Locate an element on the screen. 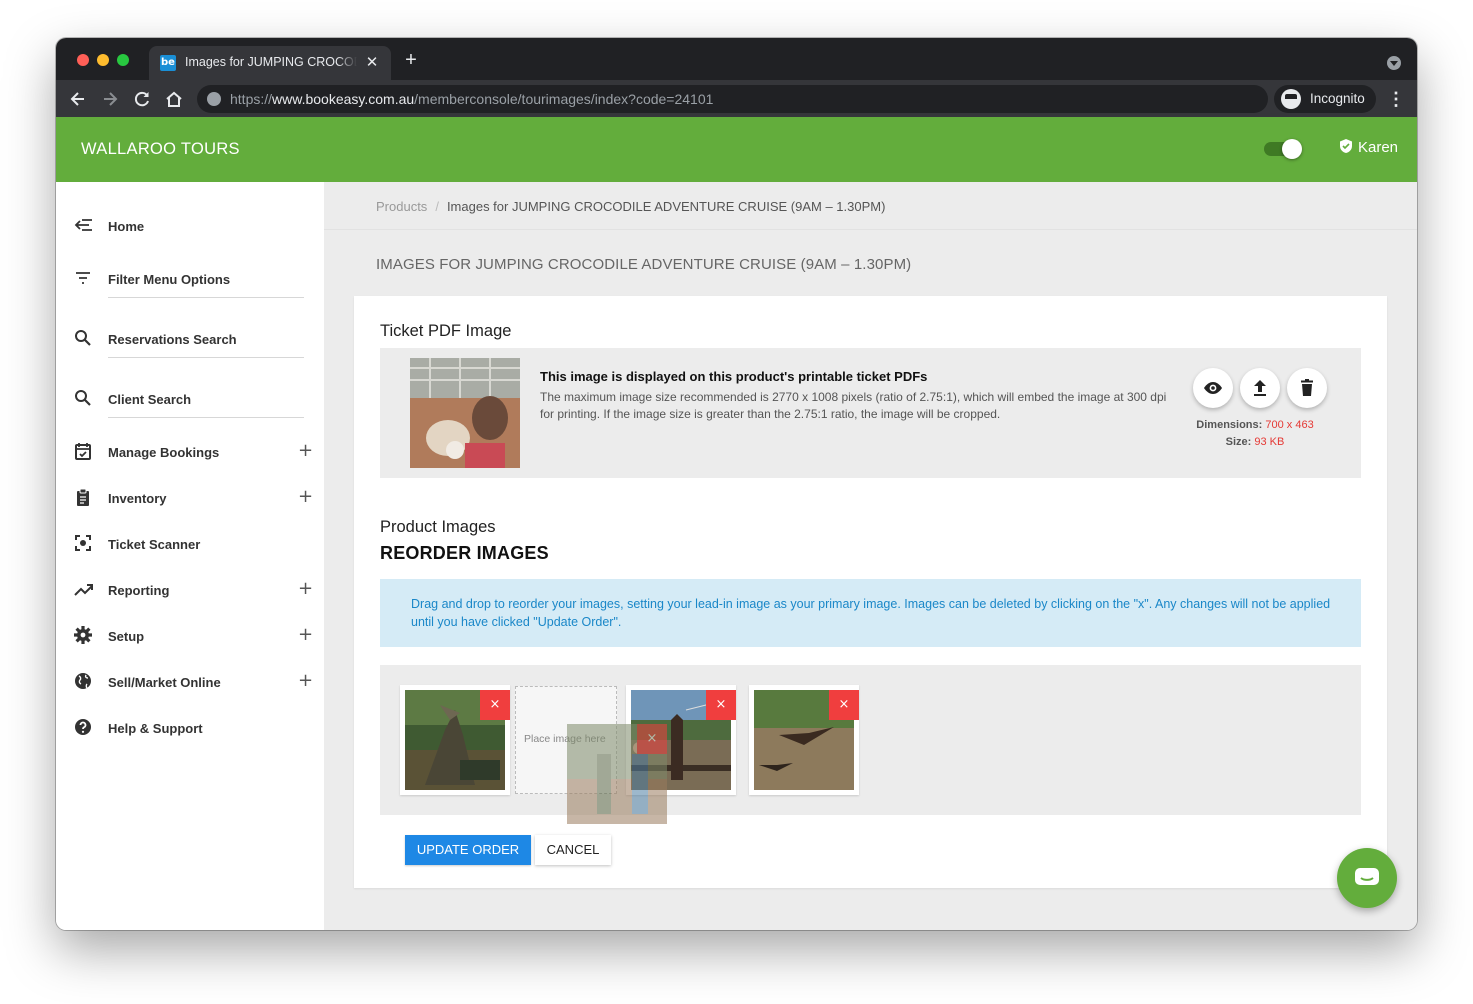  sidebar-item-label: Help & Support is located at coordinates (155, 728).